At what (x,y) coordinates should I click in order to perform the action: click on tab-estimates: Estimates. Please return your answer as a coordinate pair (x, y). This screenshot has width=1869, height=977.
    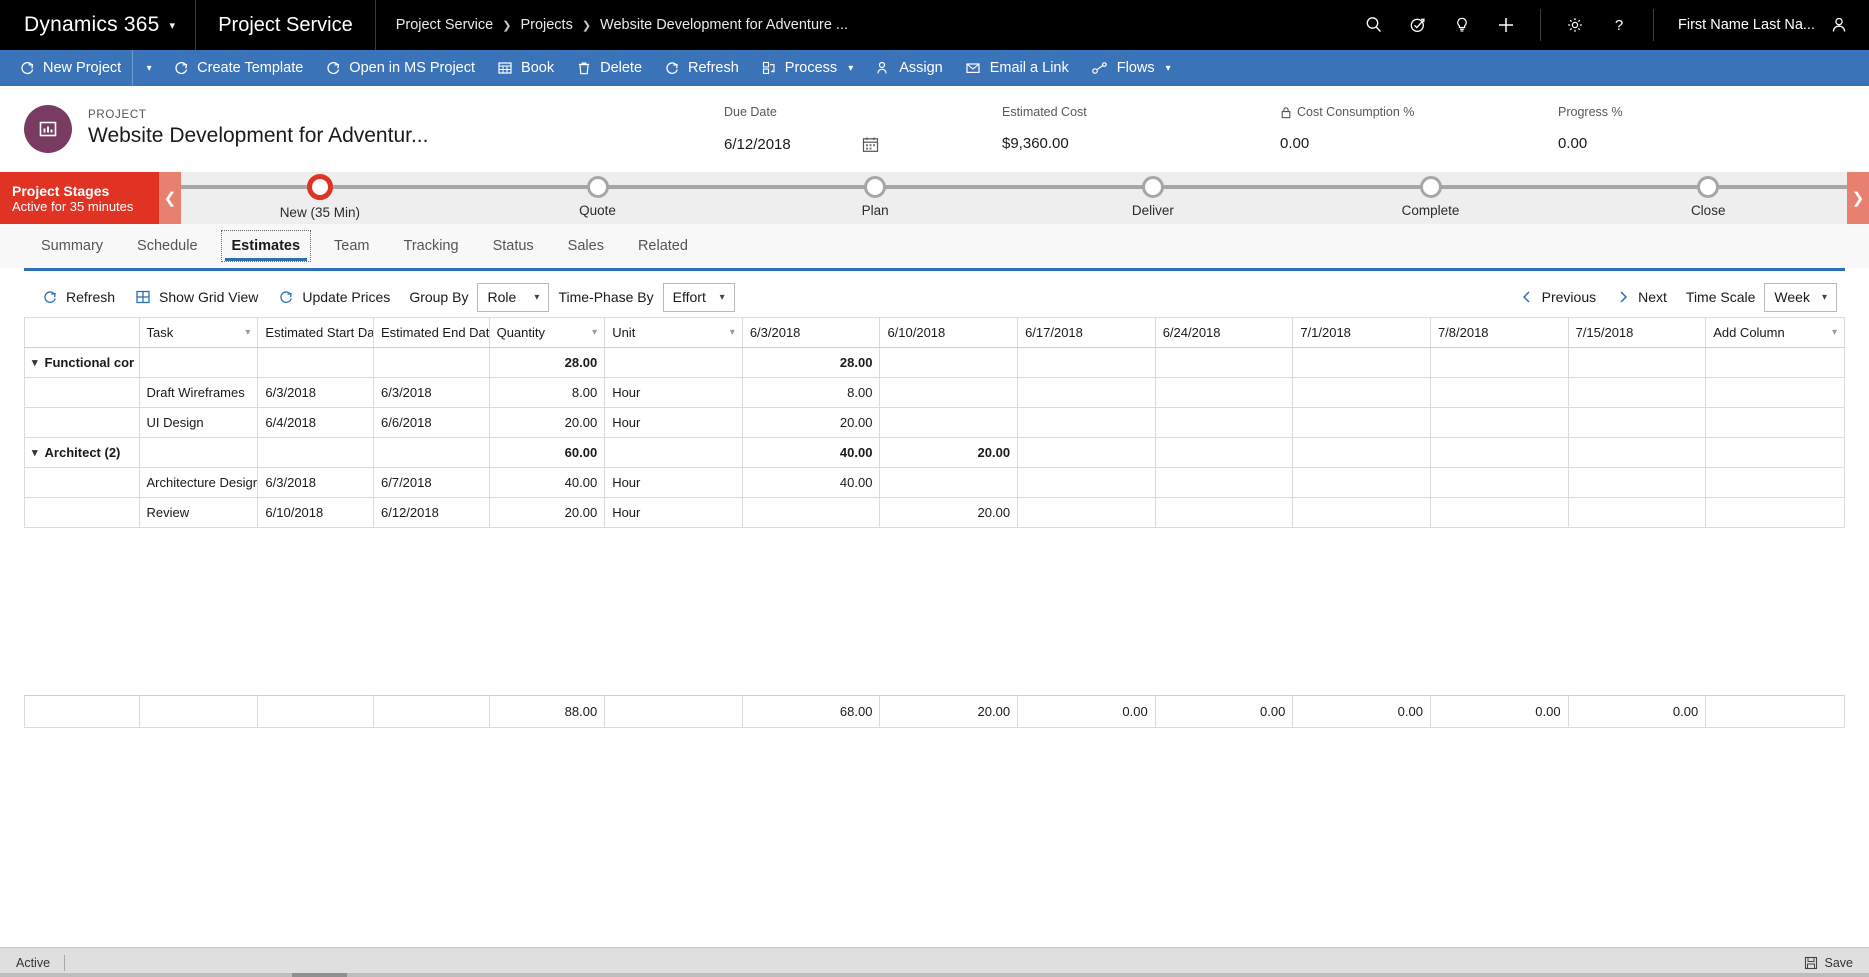
    Looking at the image, I should click on (266, 246).